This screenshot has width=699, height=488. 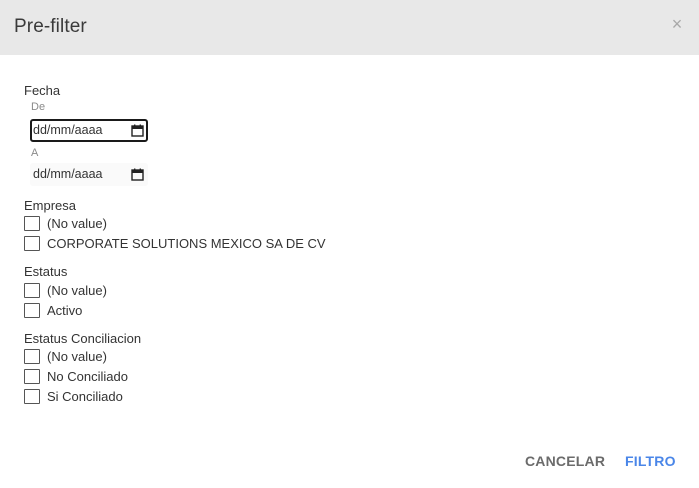 I want to click on empresa-no-value-checkbox, so click(x=32, y=223).